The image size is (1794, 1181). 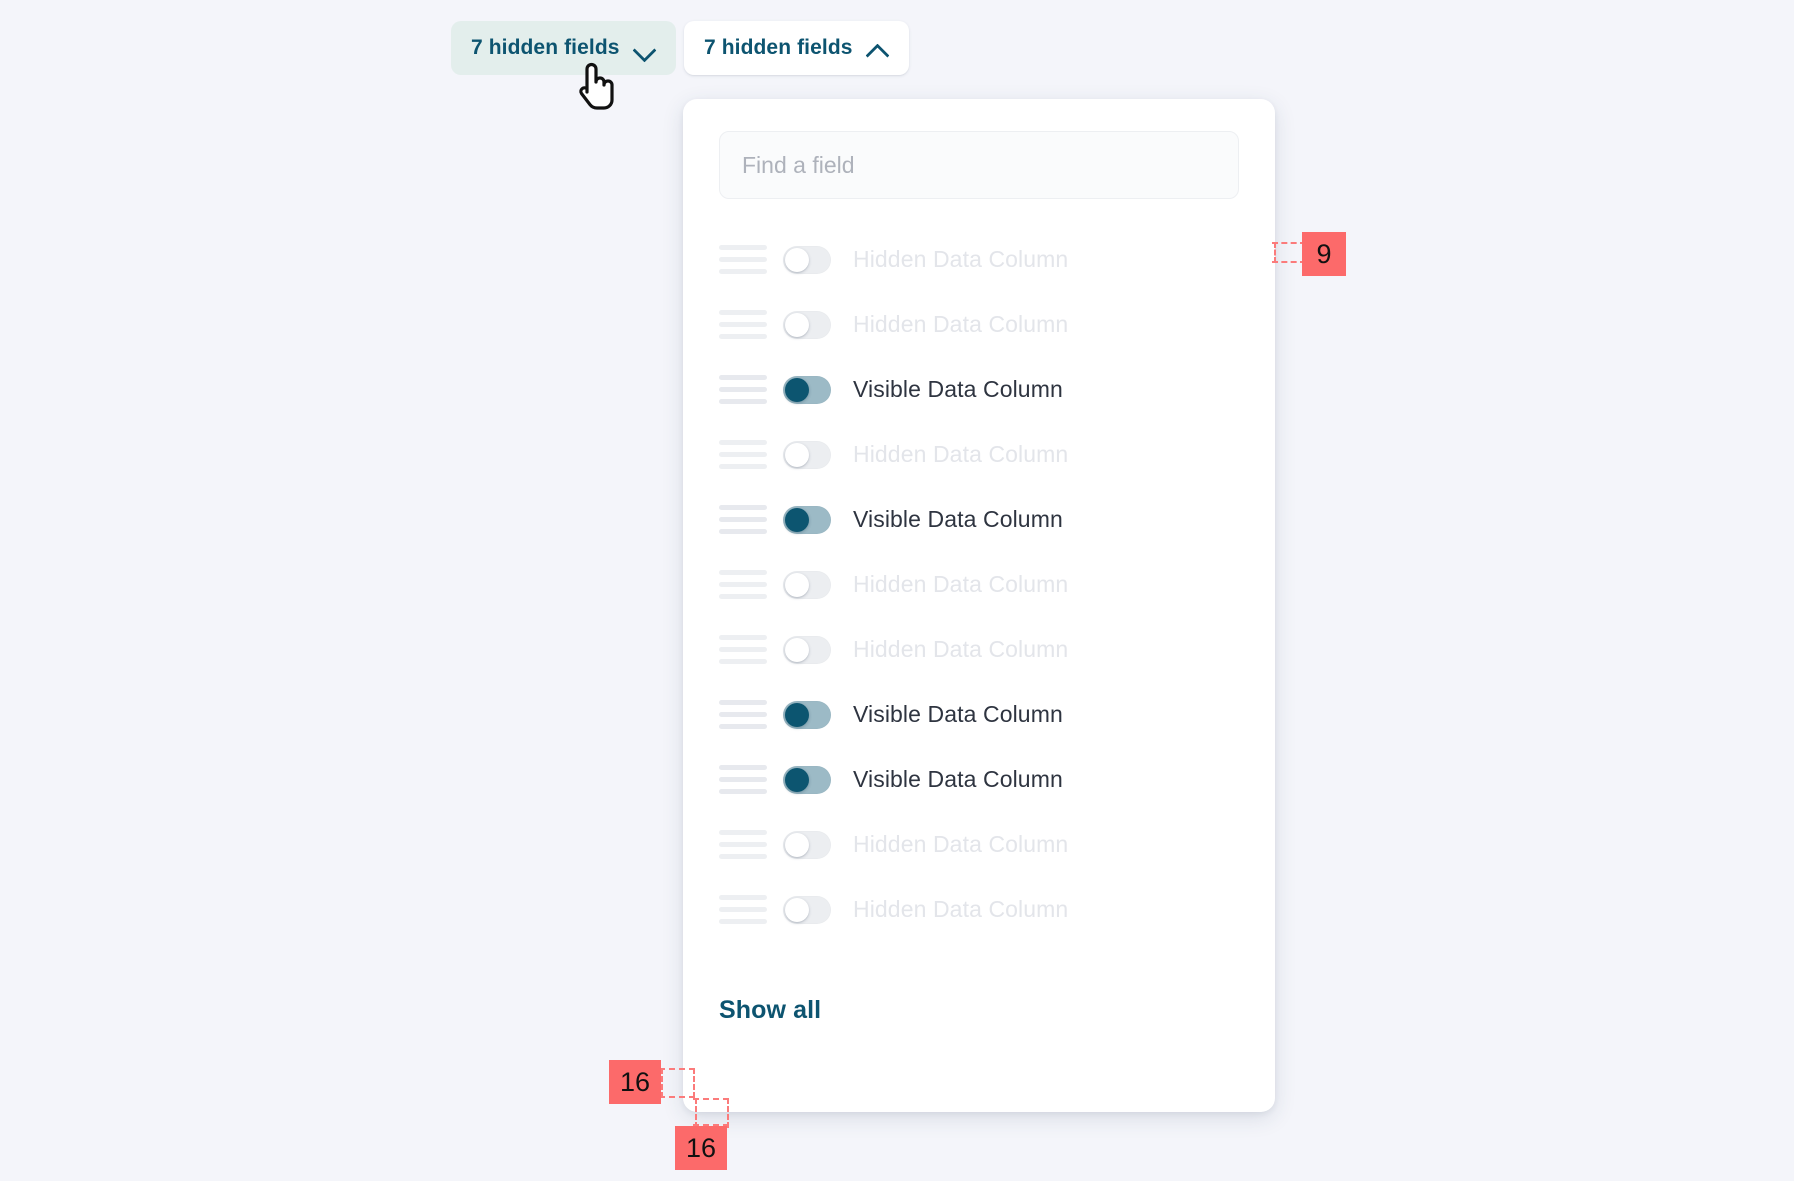 I want to click on hidden-fields-button-hover-label: 7 hidden fields, so click(x=545, y=47).